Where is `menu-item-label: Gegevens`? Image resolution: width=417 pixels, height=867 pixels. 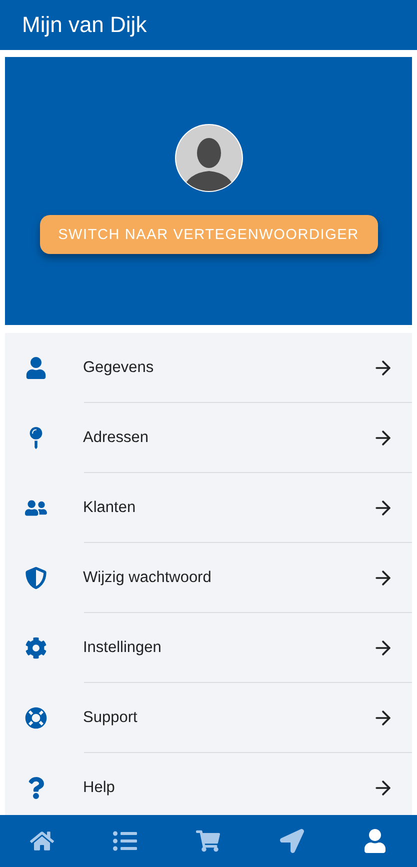 menu-item-label: Gegevens is located at coordinates (227, 368).